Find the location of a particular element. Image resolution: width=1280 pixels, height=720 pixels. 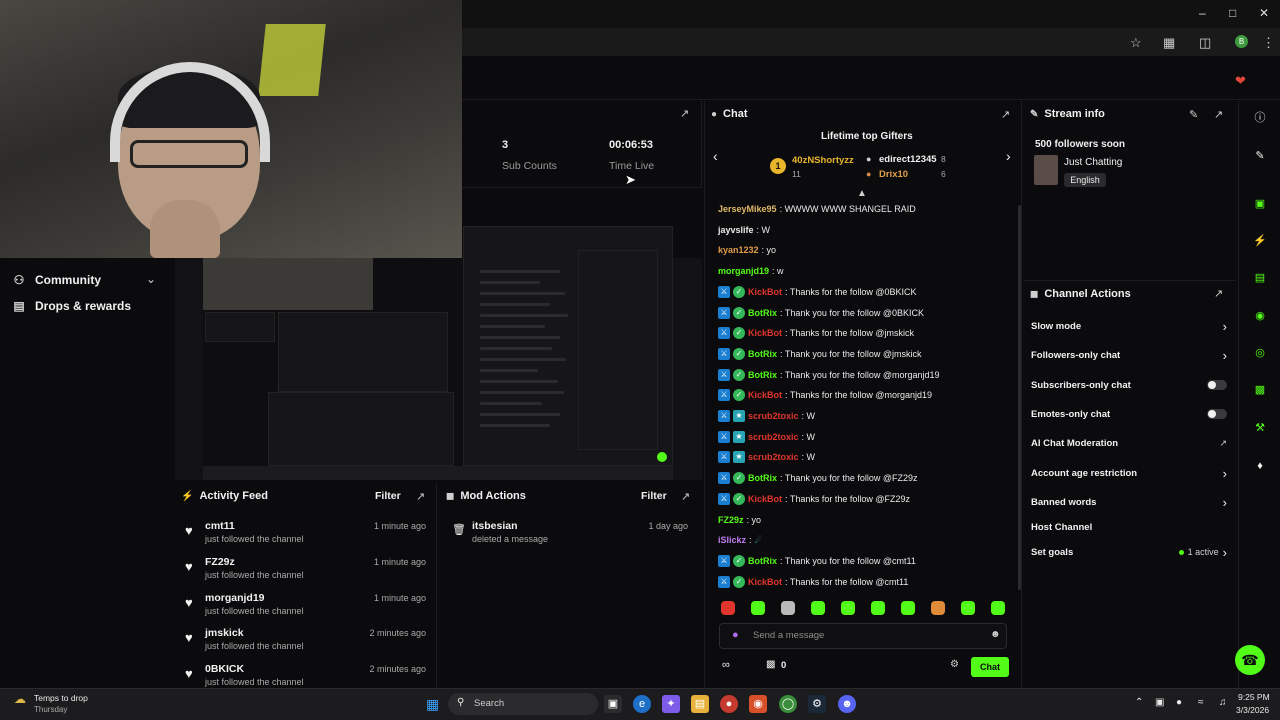

obs-icon: ◉ is located at coordinates (758, 704).